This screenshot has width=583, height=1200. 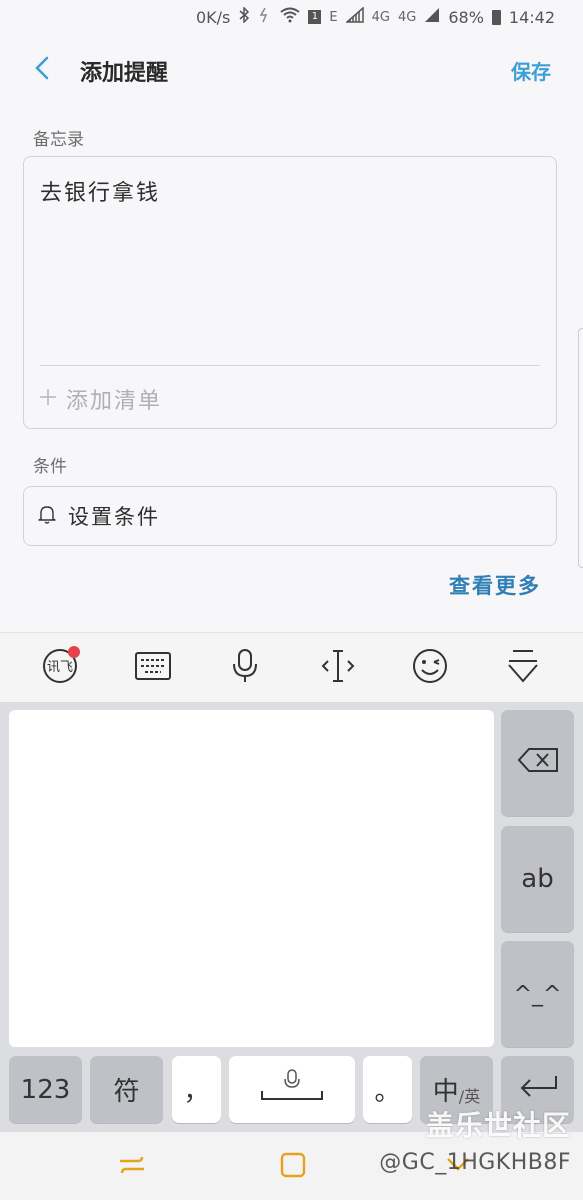 I want to click on emoji-icon, so click(x=430, y=668).